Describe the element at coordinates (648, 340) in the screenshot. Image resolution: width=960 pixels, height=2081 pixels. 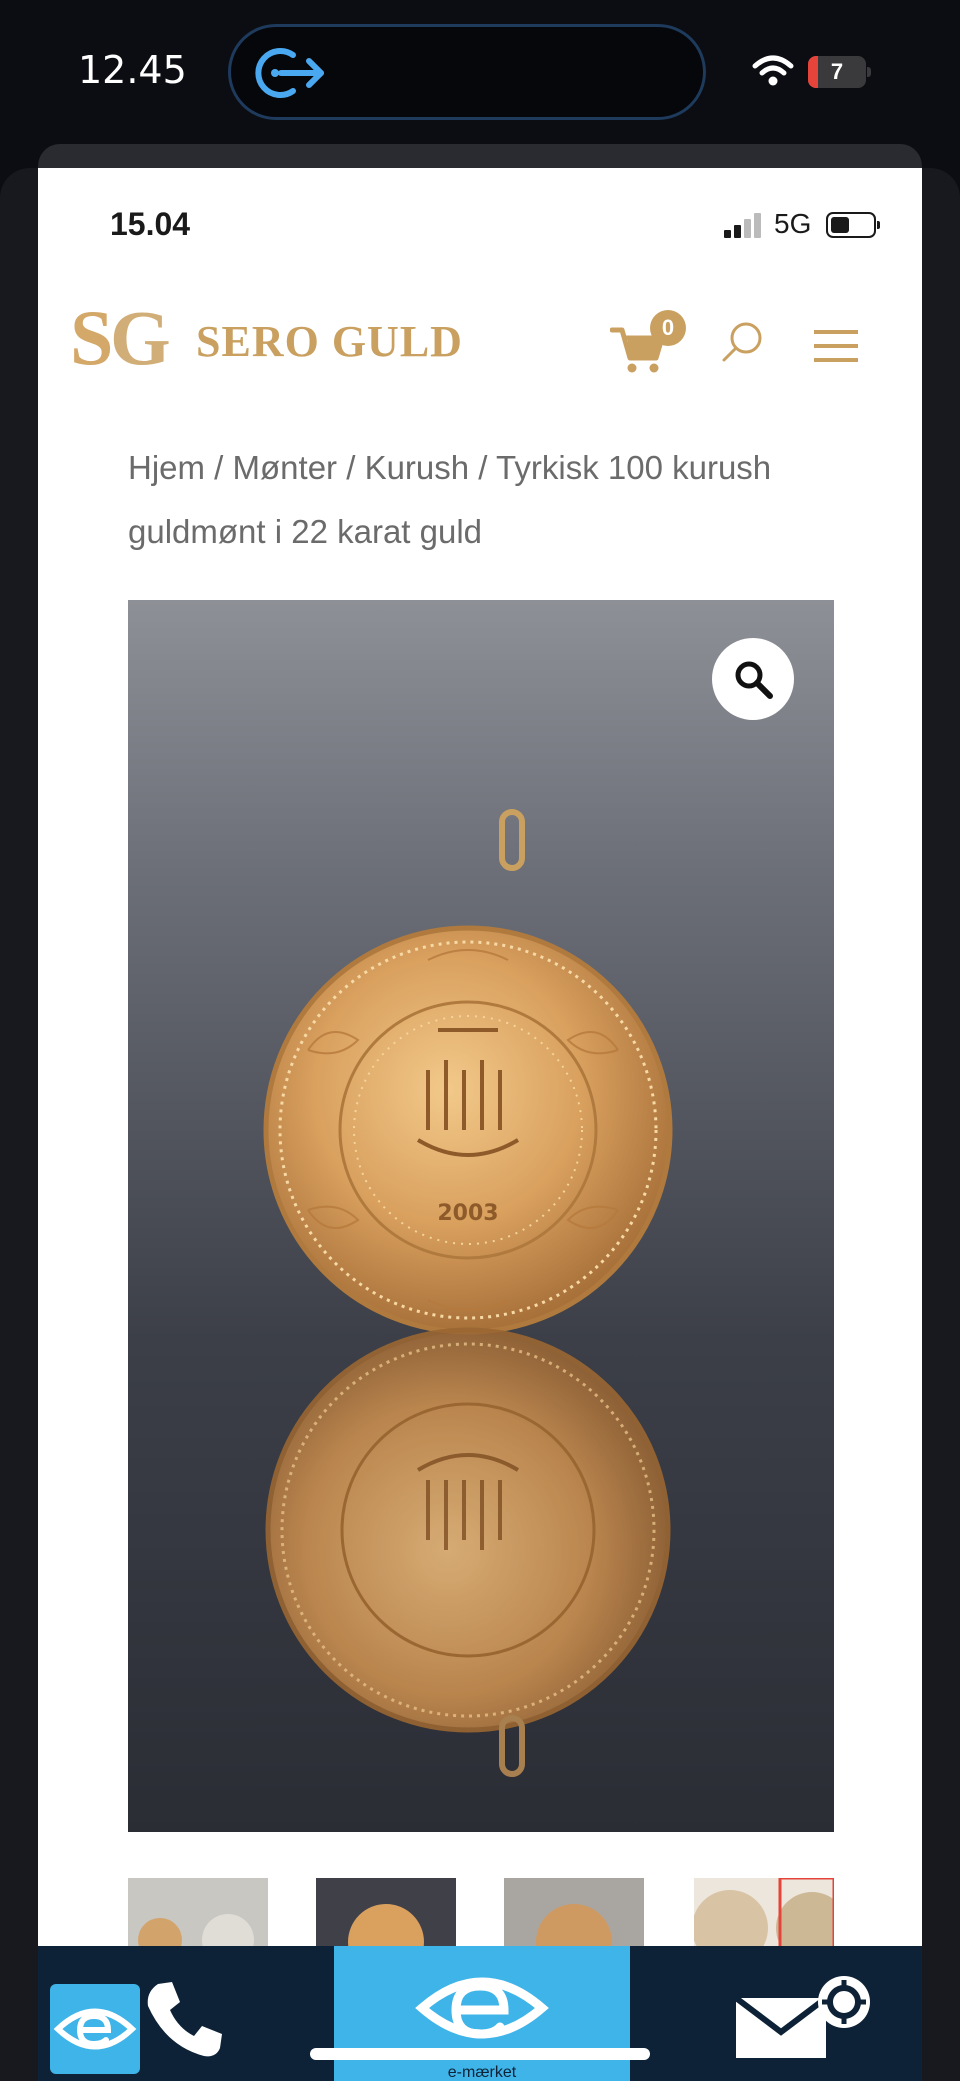
I see `cart-button: 0` at that location.